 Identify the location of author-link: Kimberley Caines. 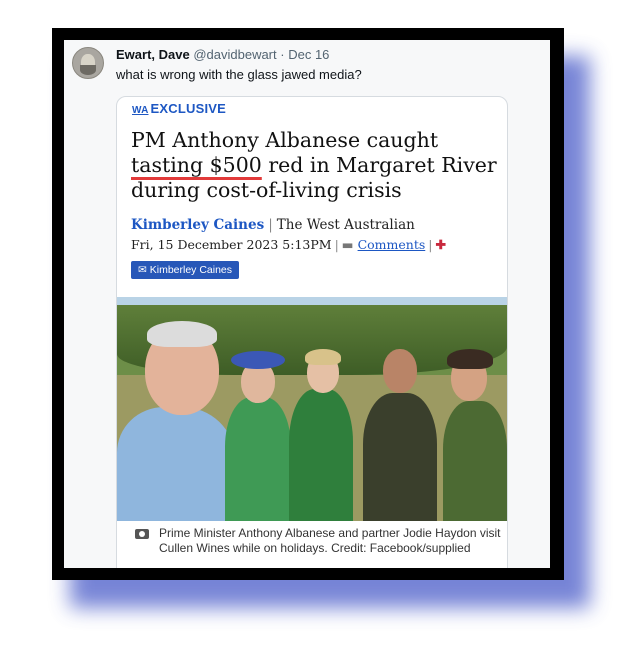
(197, 225).